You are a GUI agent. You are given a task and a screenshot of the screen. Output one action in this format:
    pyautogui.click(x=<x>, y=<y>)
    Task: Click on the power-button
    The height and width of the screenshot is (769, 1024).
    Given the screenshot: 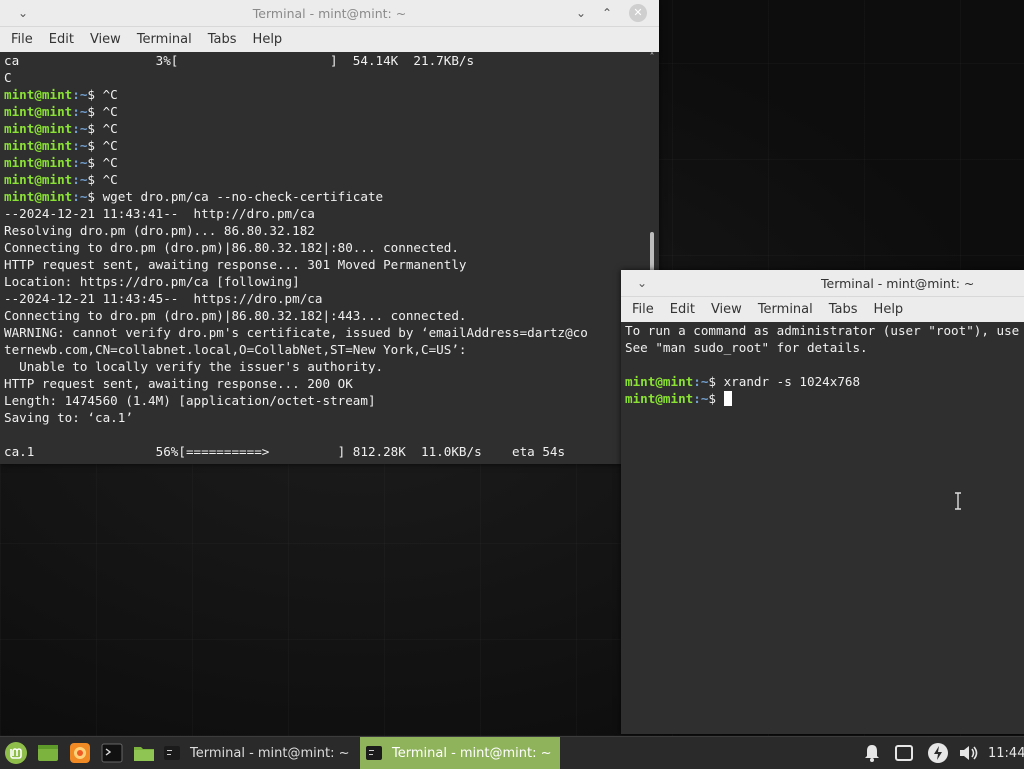 What is the action you would take?
    pyautogui.click(x=938, y=753)
    